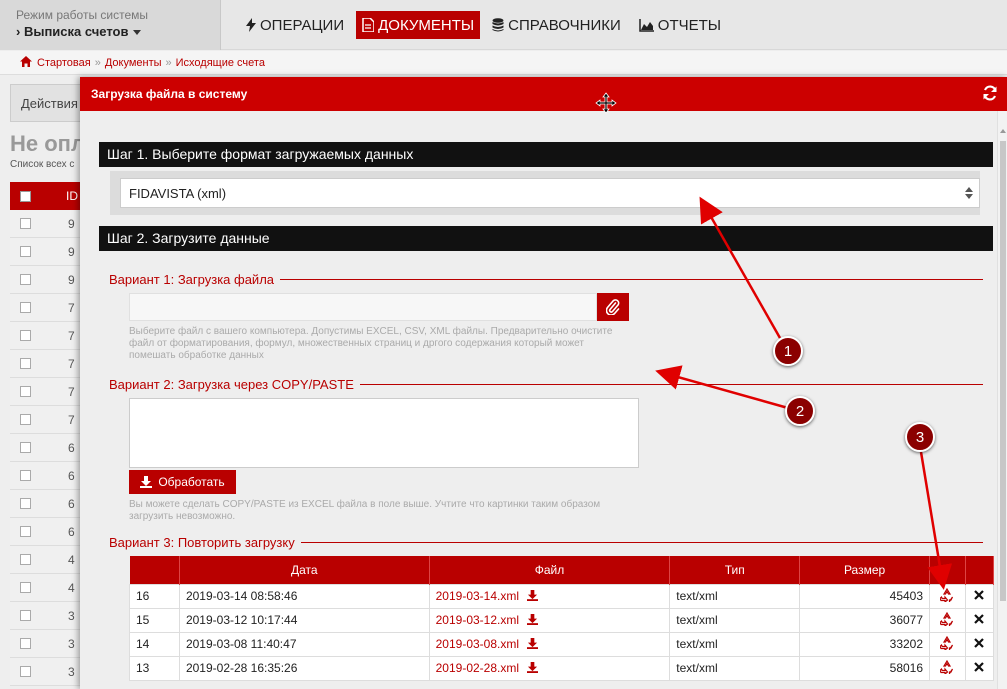  Describe the element at coordinates (384, 433) in the screenshot. I see `paste-textarea` at that location.